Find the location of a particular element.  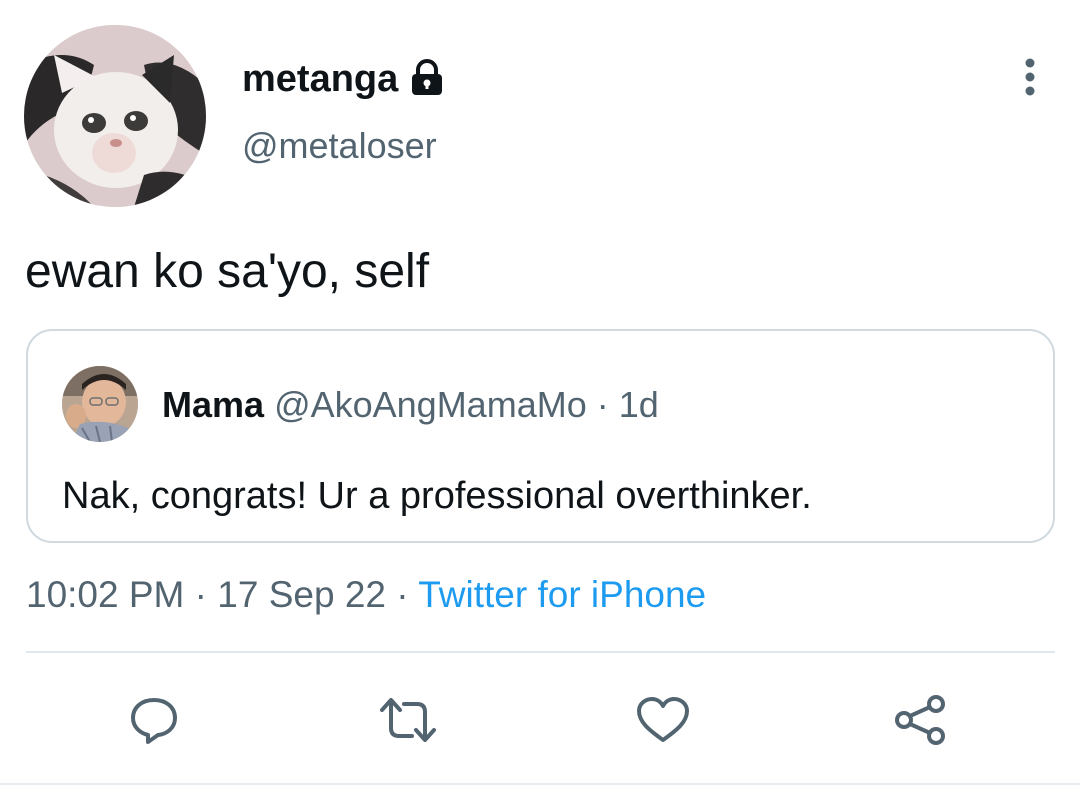

reply-button is located at coordinates (154, 720).